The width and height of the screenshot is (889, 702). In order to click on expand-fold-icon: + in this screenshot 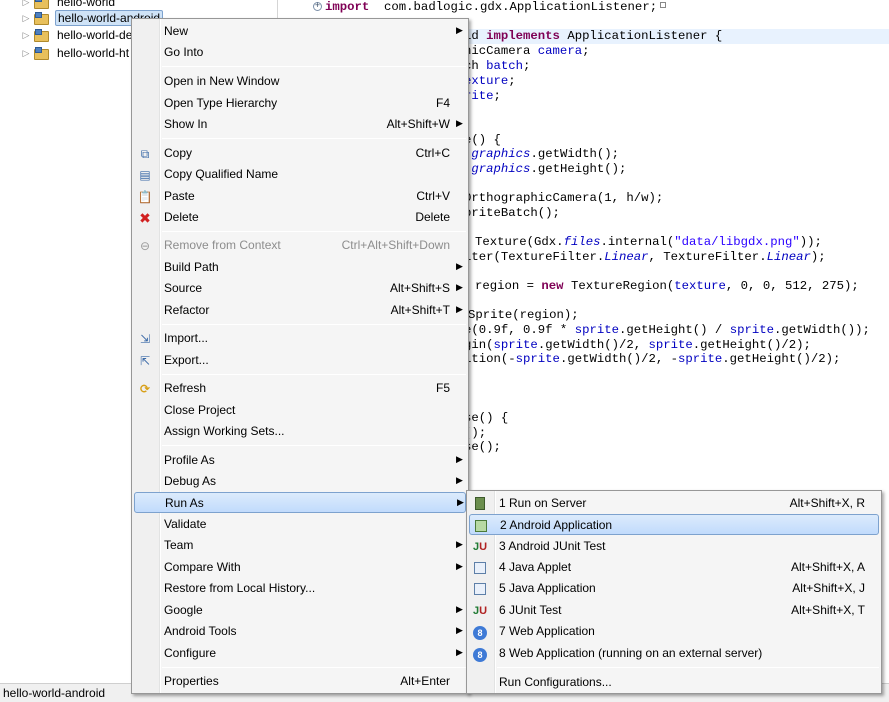, I will do `click(317, 6)`.